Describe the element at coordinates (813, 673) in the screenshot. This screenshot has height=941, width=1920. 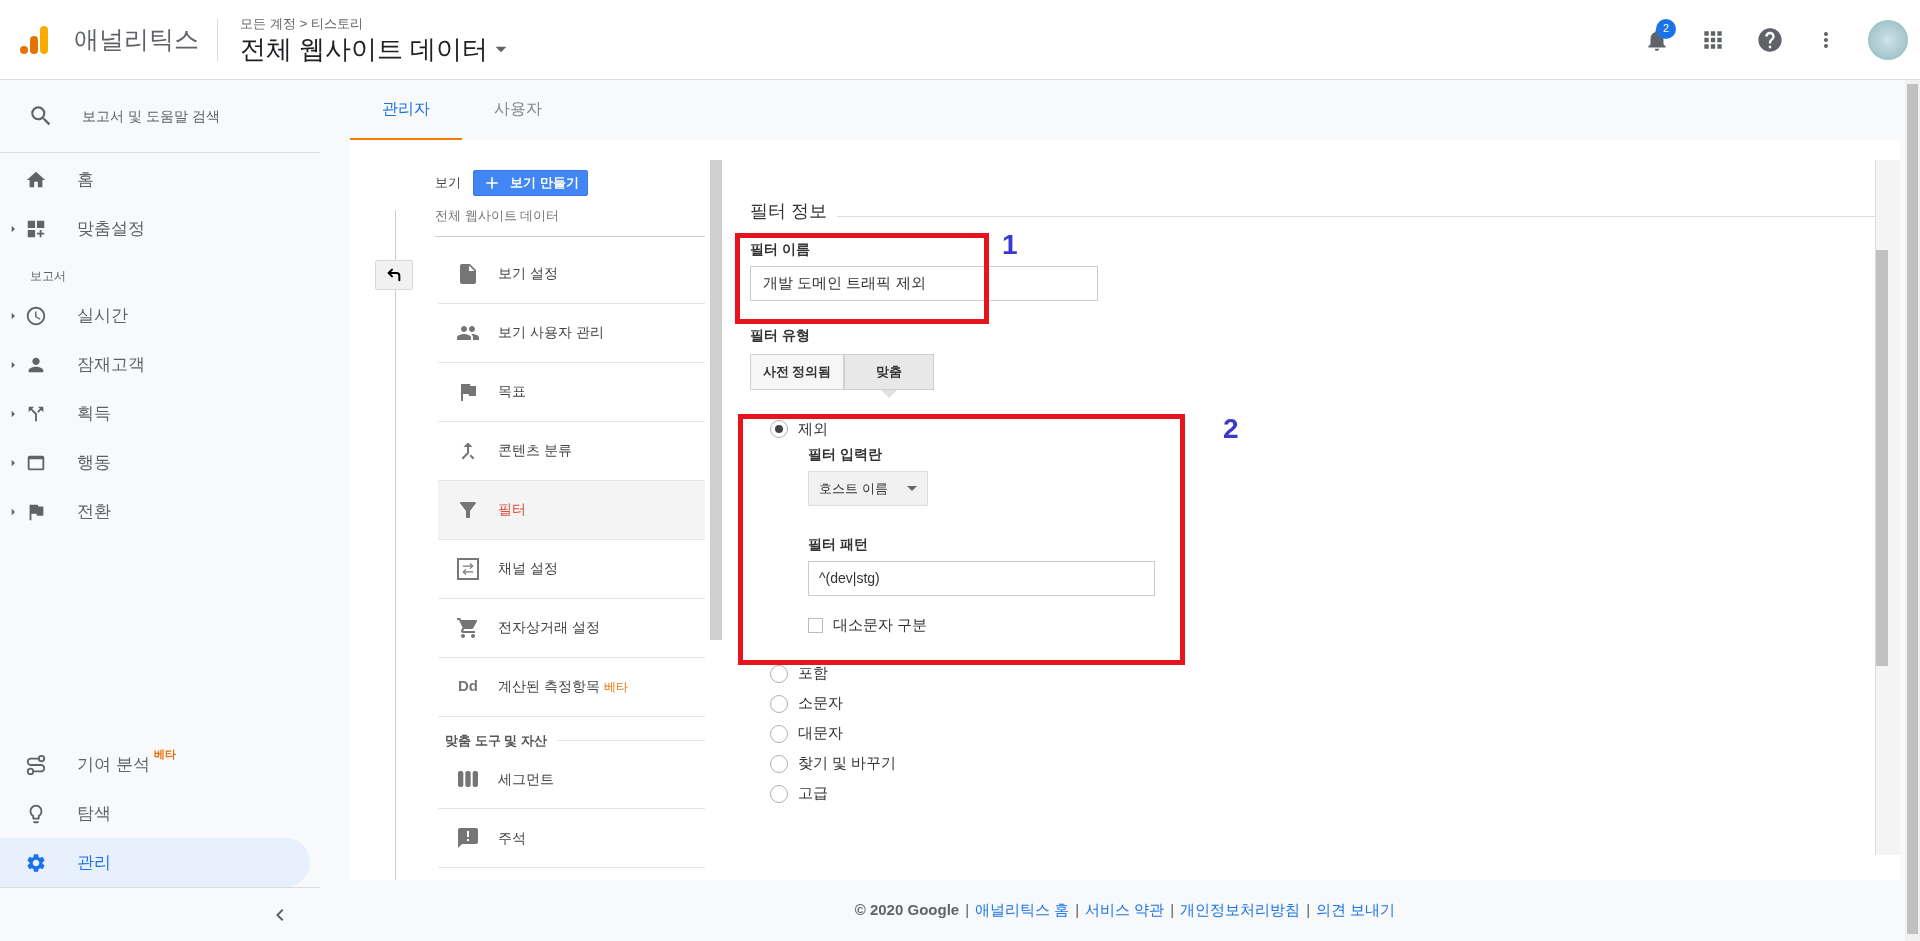
I see `radio-label: 포함` at that location.